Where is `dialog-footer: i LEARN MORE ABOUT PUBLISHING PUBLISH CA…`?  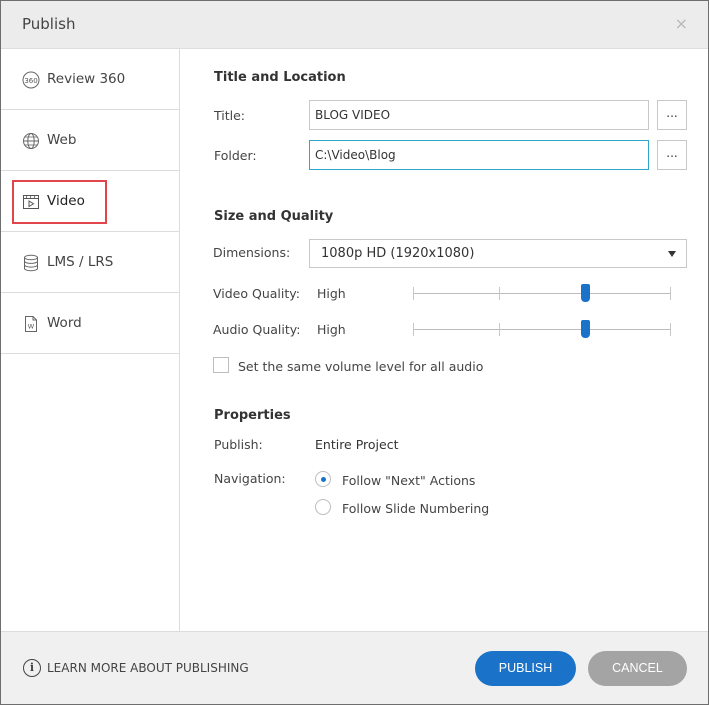 dialog-footer: i LEARN MORE ABOUT PUBLISHING PUBLISH CA… is located at coordinates (354, 667).